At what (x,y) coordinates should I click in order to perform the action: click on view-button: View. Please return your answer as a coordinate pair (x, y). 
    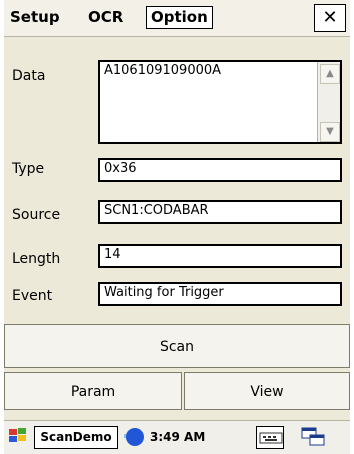
    Looking at the image, I should click on (267, 391).